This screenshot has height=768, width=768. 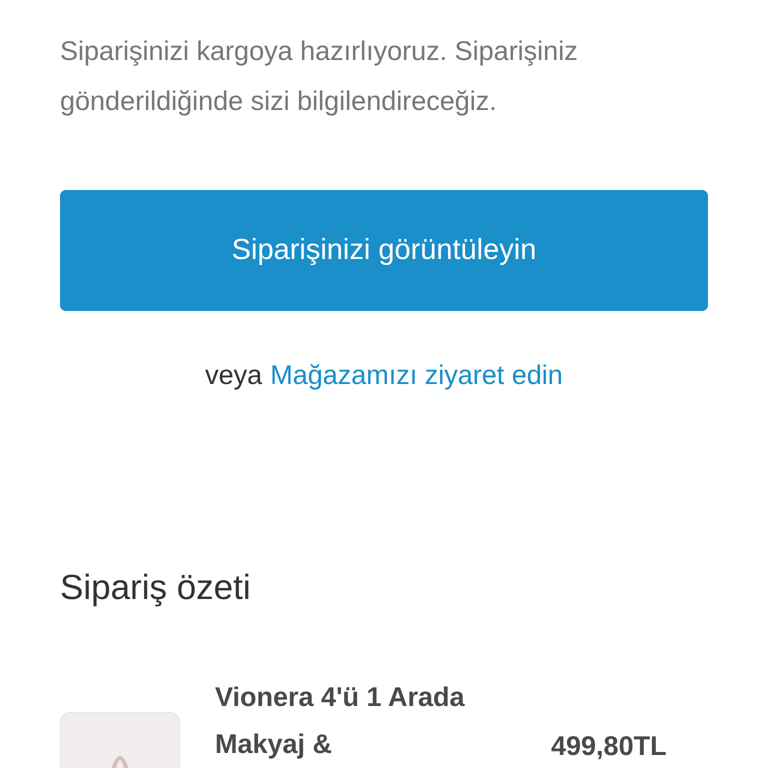 What do you see at coordinates (340, 721) in the screenshot?
I see `product-name: Vionera 4'ü 1 Arada Makyaj &` at bounding box center [340, 721].